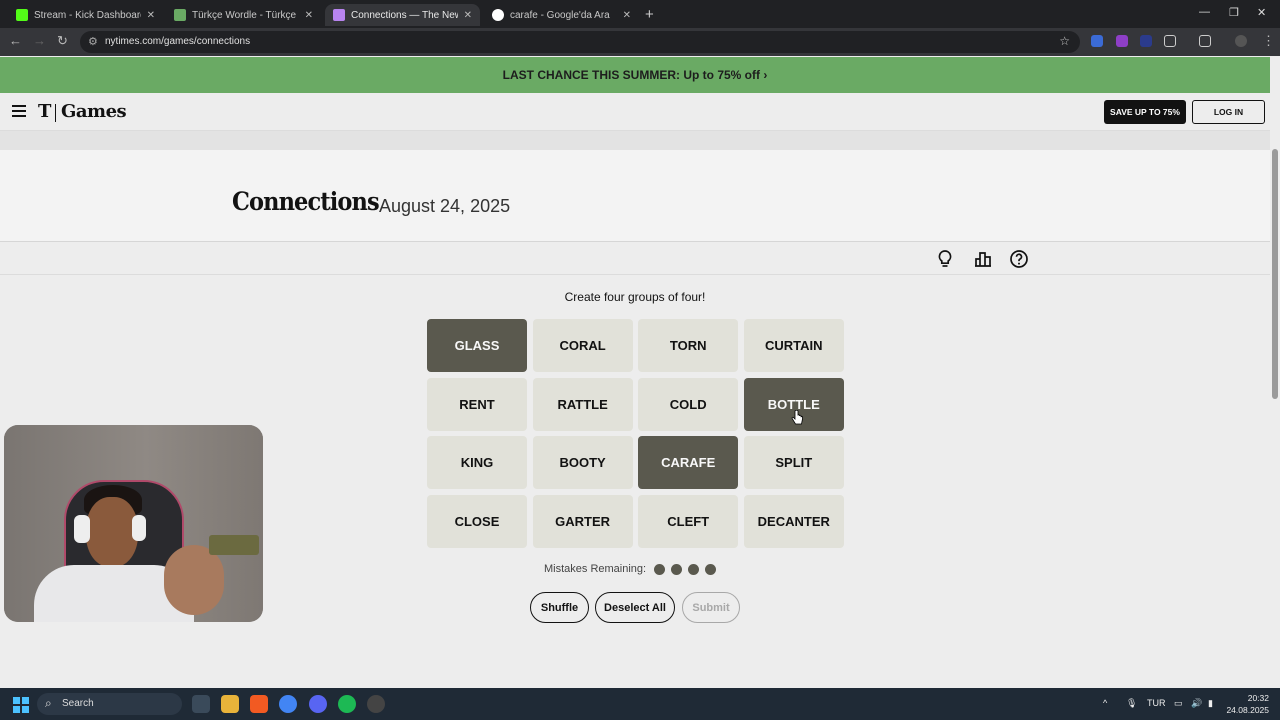  What do you see at coordinates (259, 704) in the screenshot?
I see `brave-browser-icon` at bounding box center [259, 704].